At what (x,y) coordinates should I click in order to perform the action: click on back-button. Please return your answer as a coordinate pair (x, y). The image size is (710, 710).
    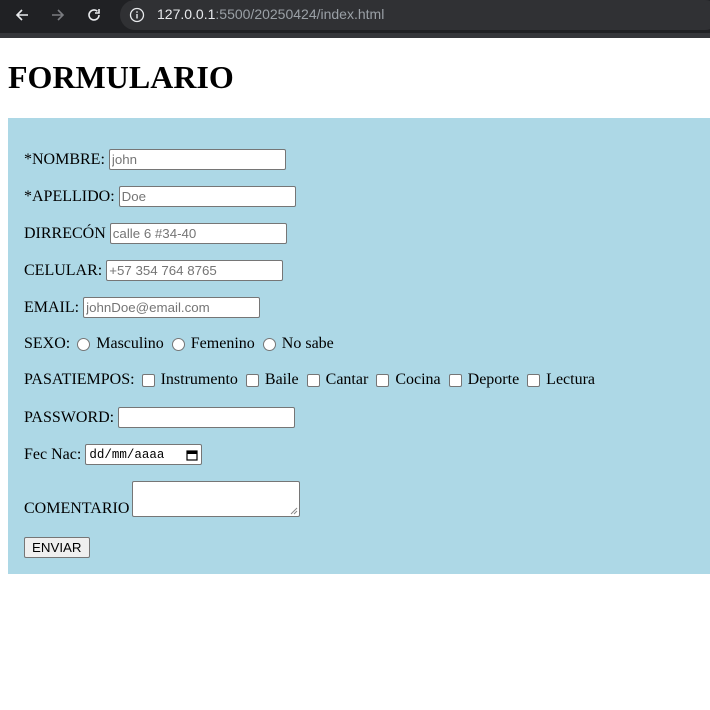
    Looking at the image, I should click on (22, 15).